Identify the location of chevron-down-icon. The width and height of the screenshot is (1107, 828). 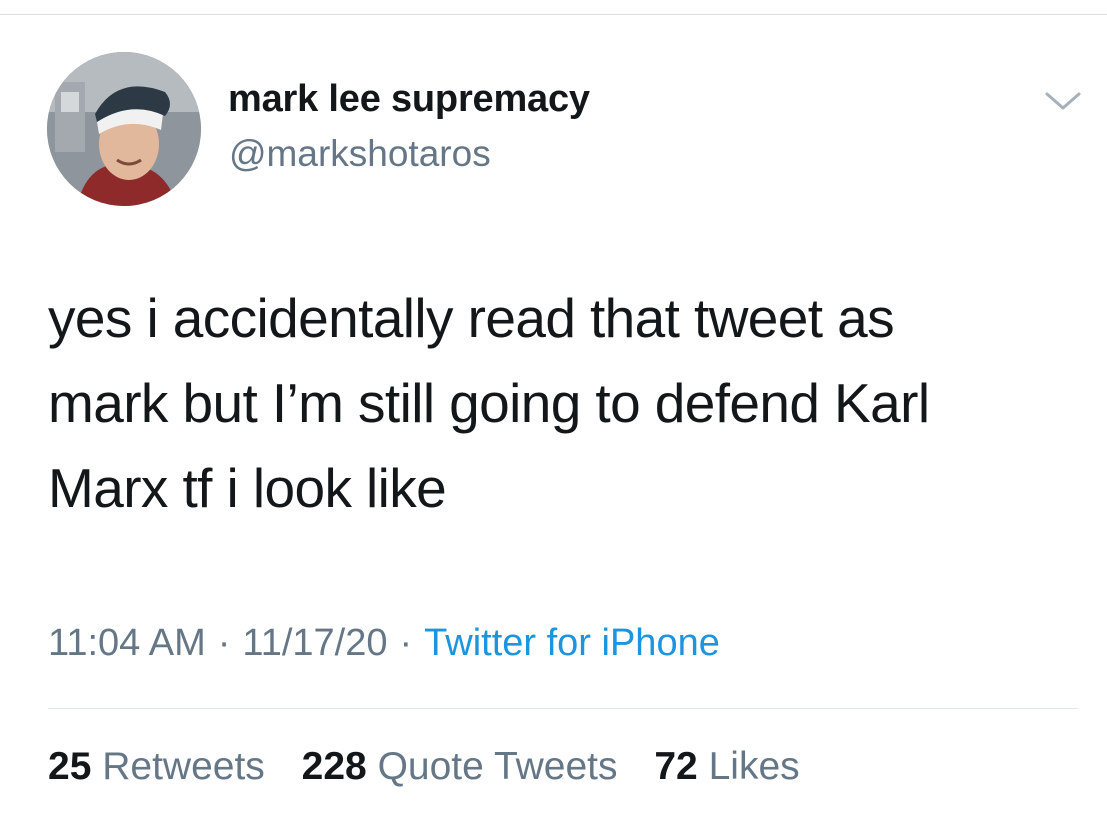
(1063, 101).